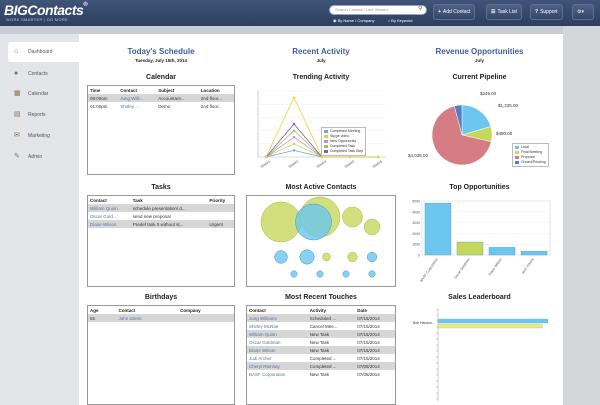 Image resolution: width=600 pixels, height=405 pixels. Describe the element at coordinates (493, 12) in the screenshot. I see `checklist-icon: ☰` at that location.